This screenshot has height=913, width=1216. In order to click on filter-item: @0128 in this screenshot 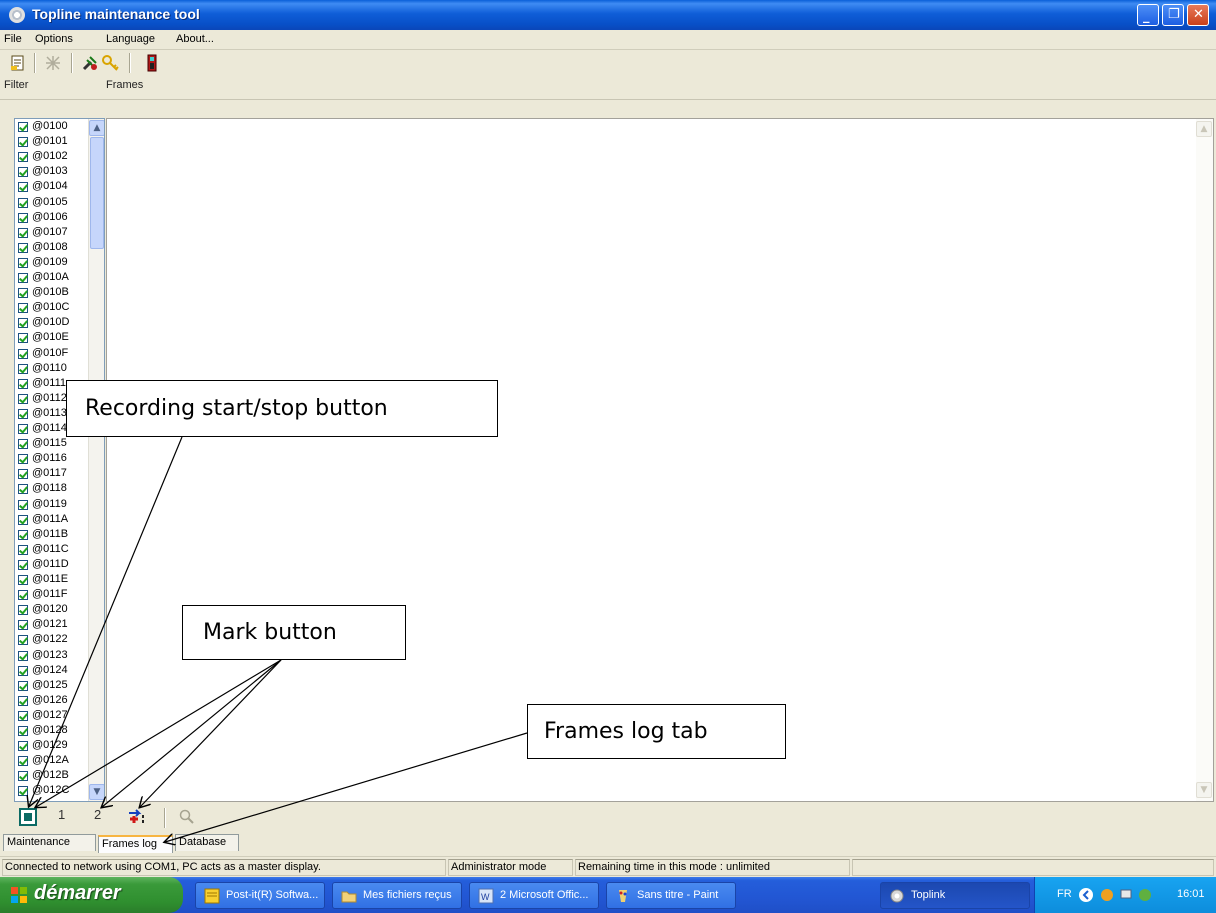, I will do `click(54, 731)`.